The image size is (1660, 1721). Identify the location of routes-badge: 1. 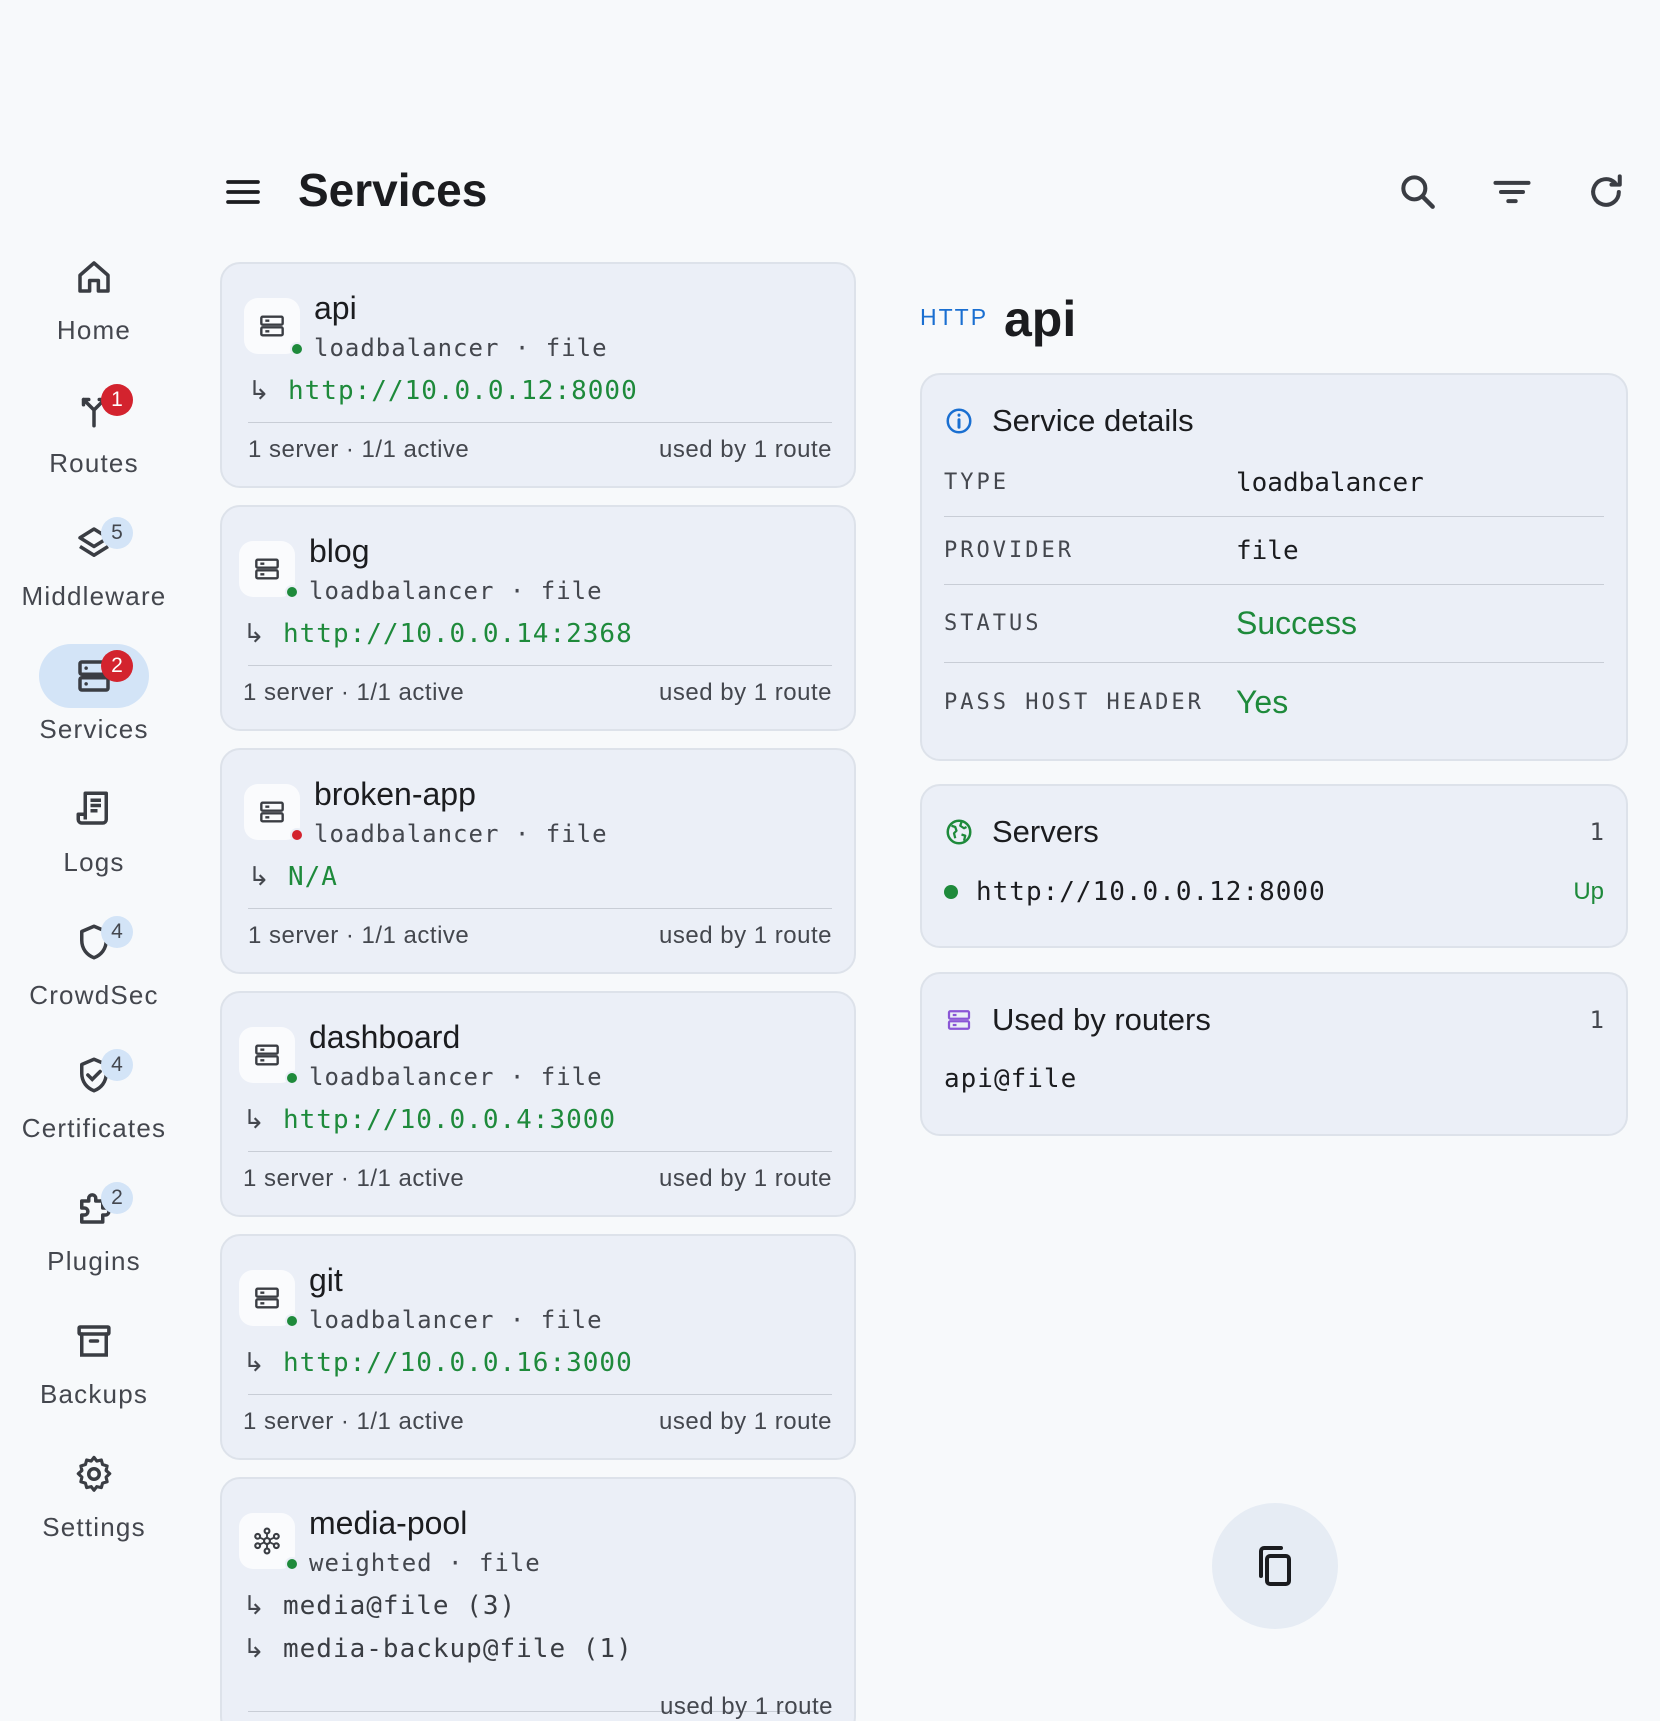
(117, 400).